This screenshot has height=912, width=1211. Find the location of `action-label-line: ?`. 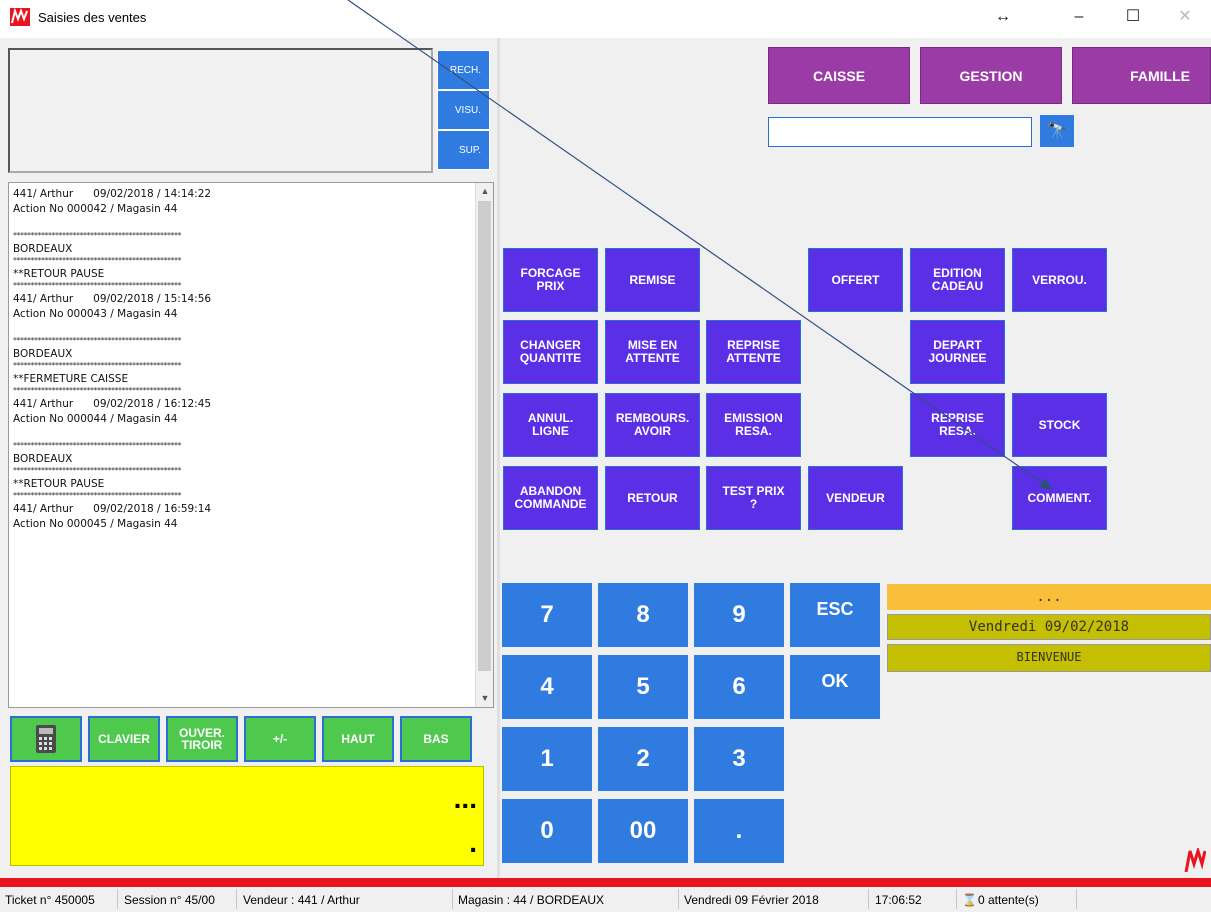

action-label-line: ? is located at coordinates (753, 504).